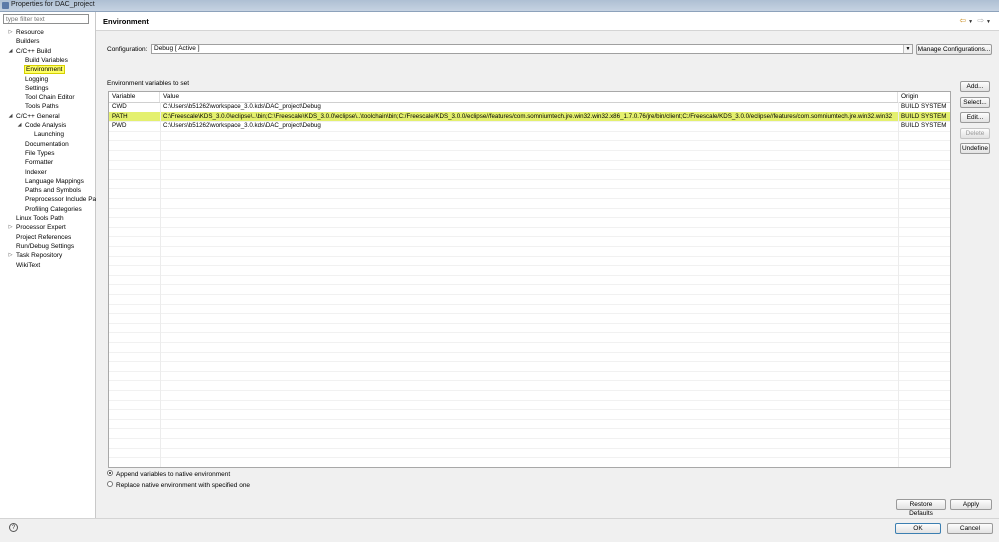 The image size is (999, 542). Describe the element at coordinates (980, 20) in the screenshot. I see `forward-icon: ⇨` at that location.